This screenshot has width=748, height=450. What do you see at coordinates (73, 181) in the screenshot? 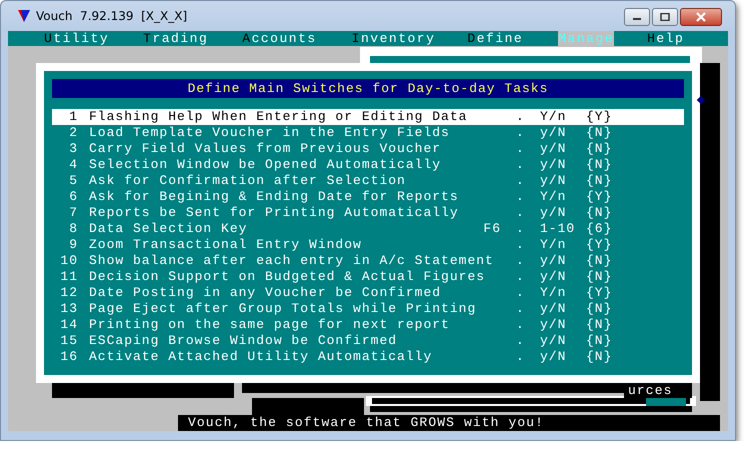
I see `row-number: 5` at bounding box center [73, 181].